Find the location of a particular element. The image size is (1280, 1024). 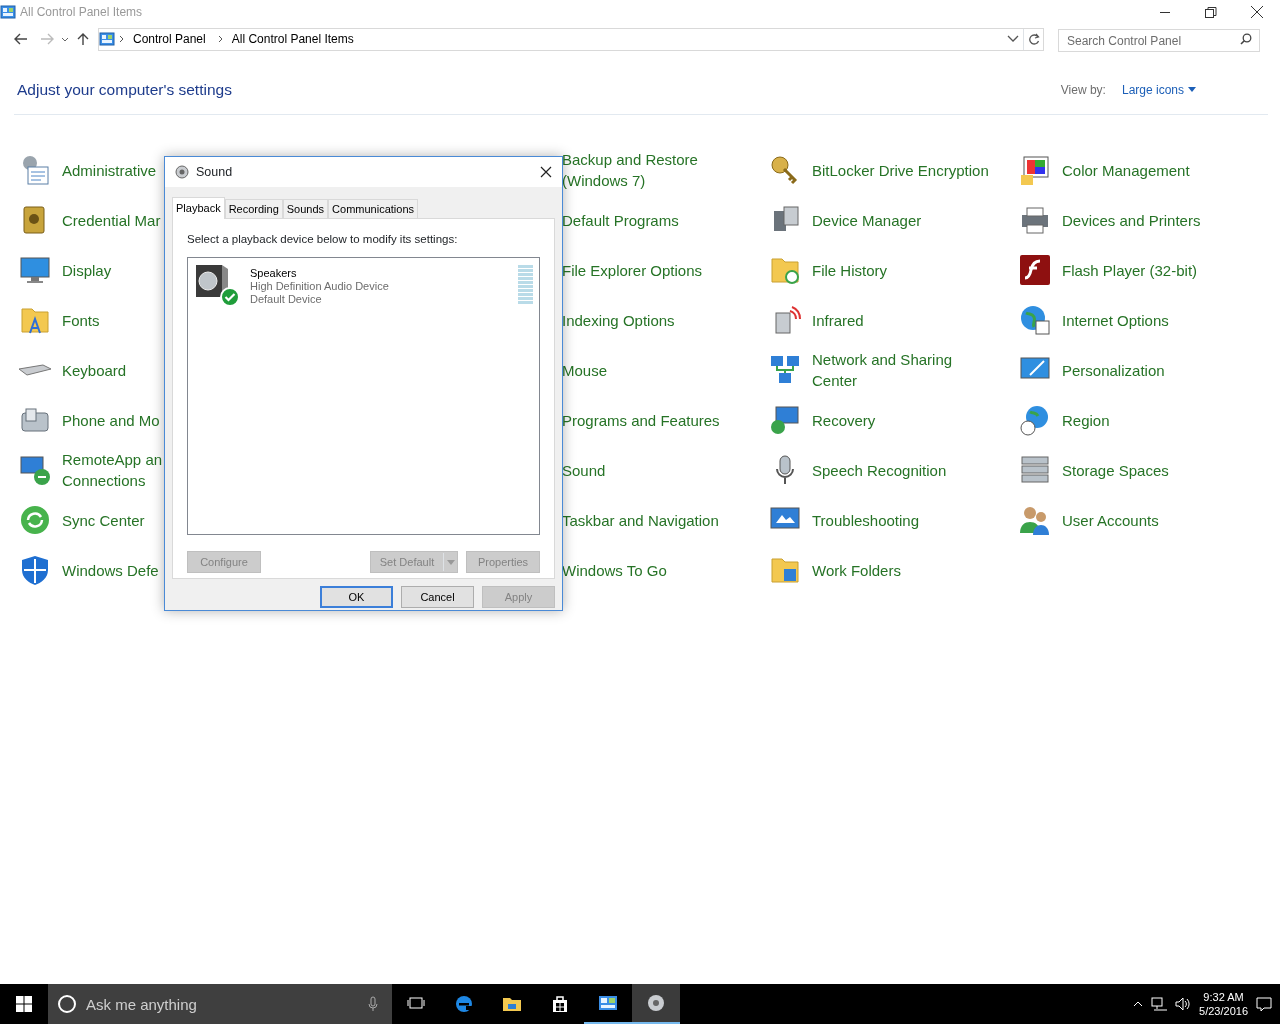

control-panel-link: Fonts is located at coordinates (81, 320).